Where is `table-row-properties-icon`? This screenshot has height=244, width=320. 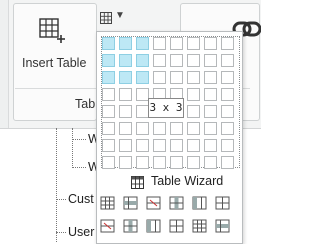 table-row-properties-icon is located at coordinates (131, 203).